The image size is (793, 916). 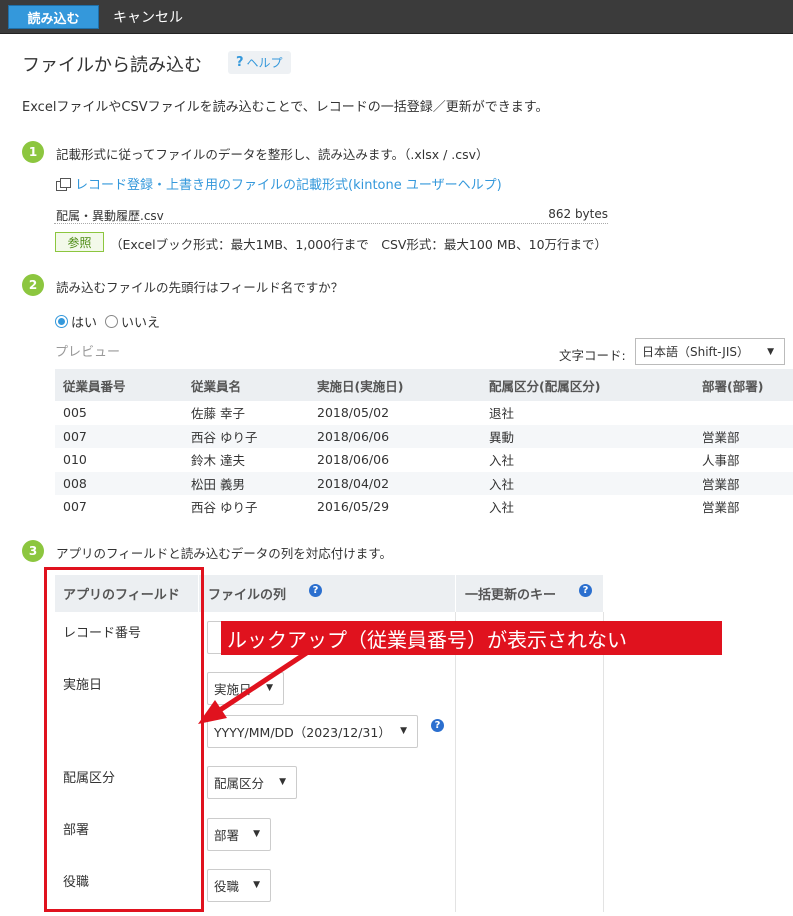 What do you see at coordinates (471, 638) in the screenshot?
I see `annotation-callout: ルックアップ（従業員番号）が表示されない` at bounding box center [471, 638].